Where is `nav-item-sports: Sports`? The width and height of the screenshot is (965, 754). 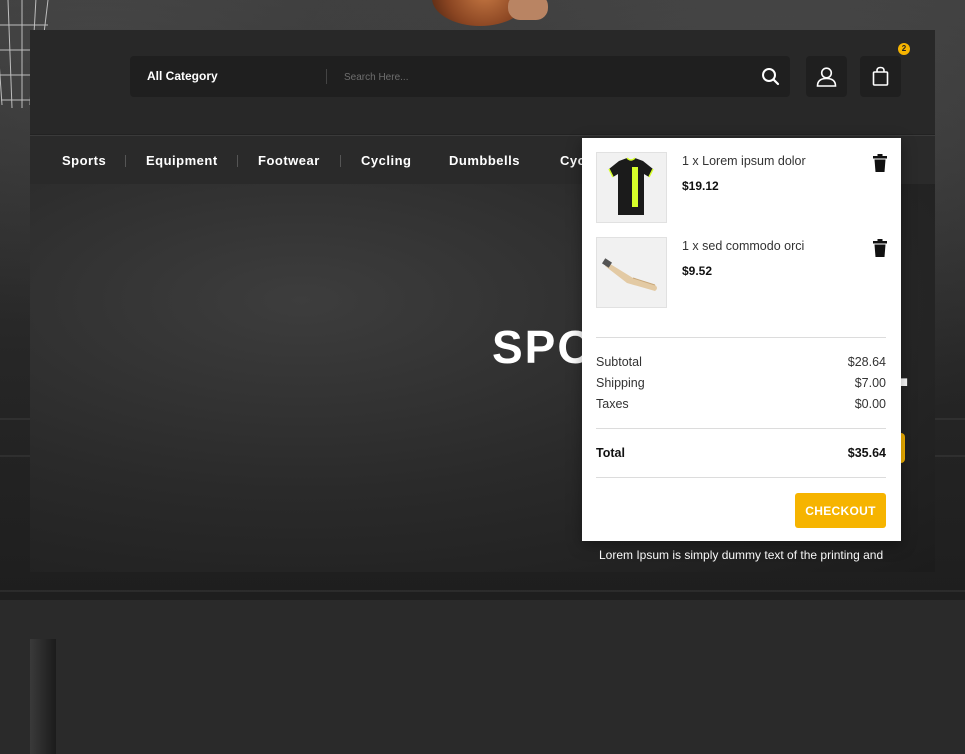
nav-item-sports: Sports is located at coordinates (84, 160).